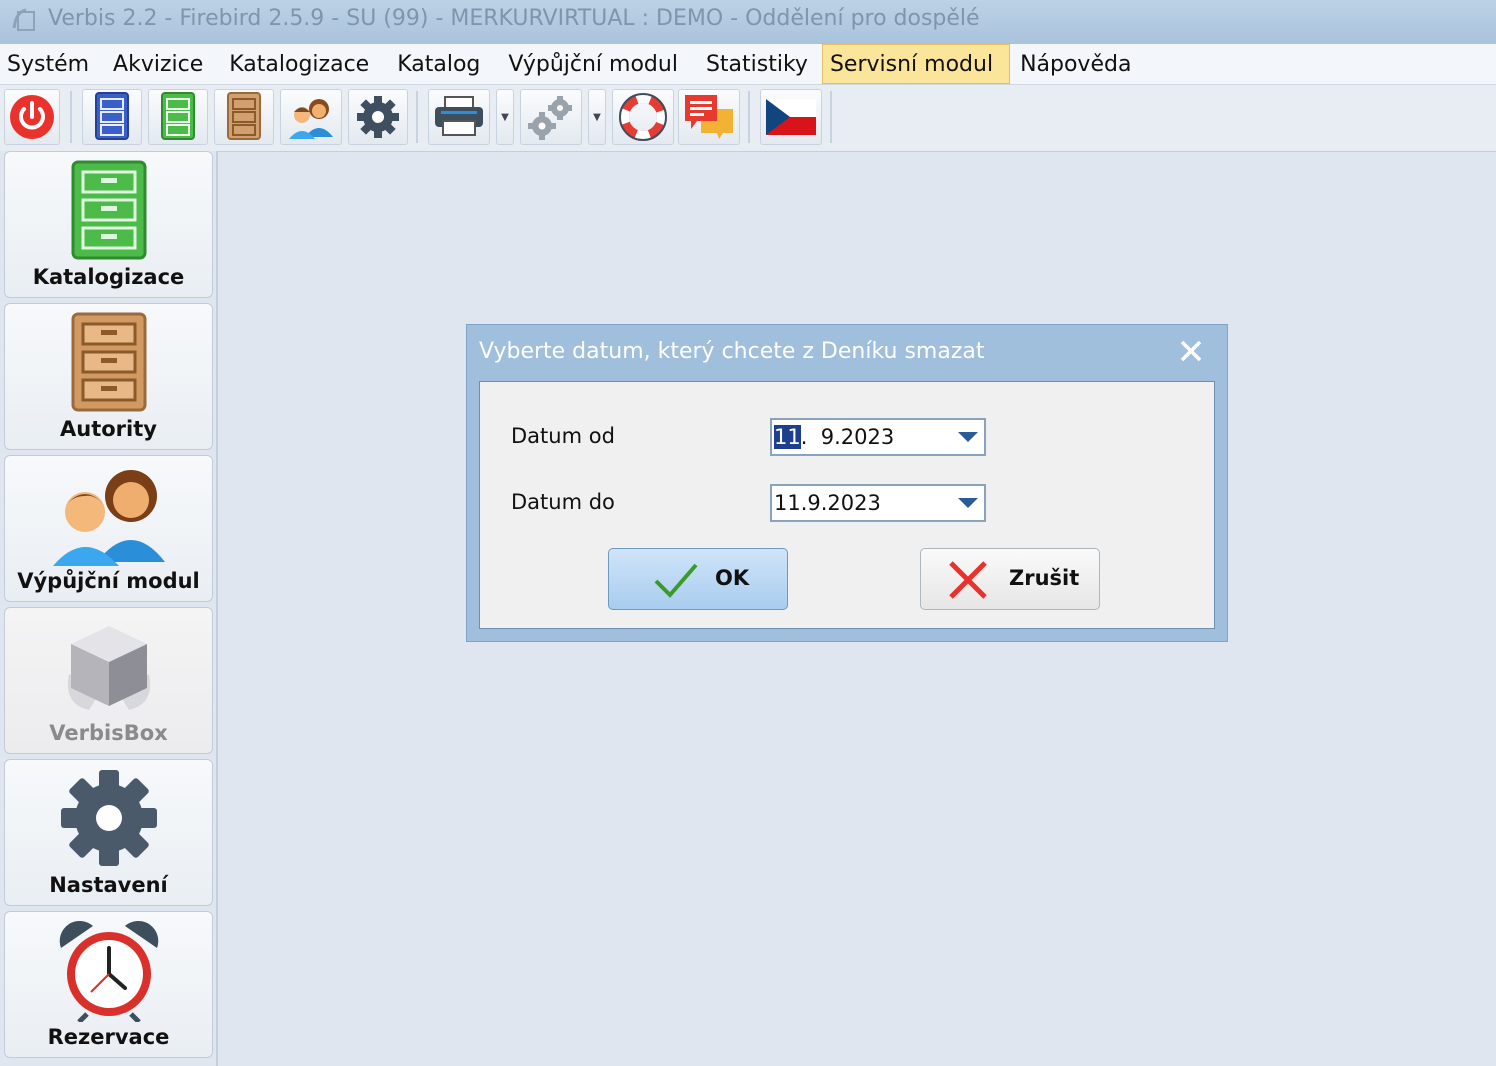  What do you see at coordinates (827, 503) in the screenshot?
I see `date-to-value: 11.9.2023` at bounding box center [827, 503].